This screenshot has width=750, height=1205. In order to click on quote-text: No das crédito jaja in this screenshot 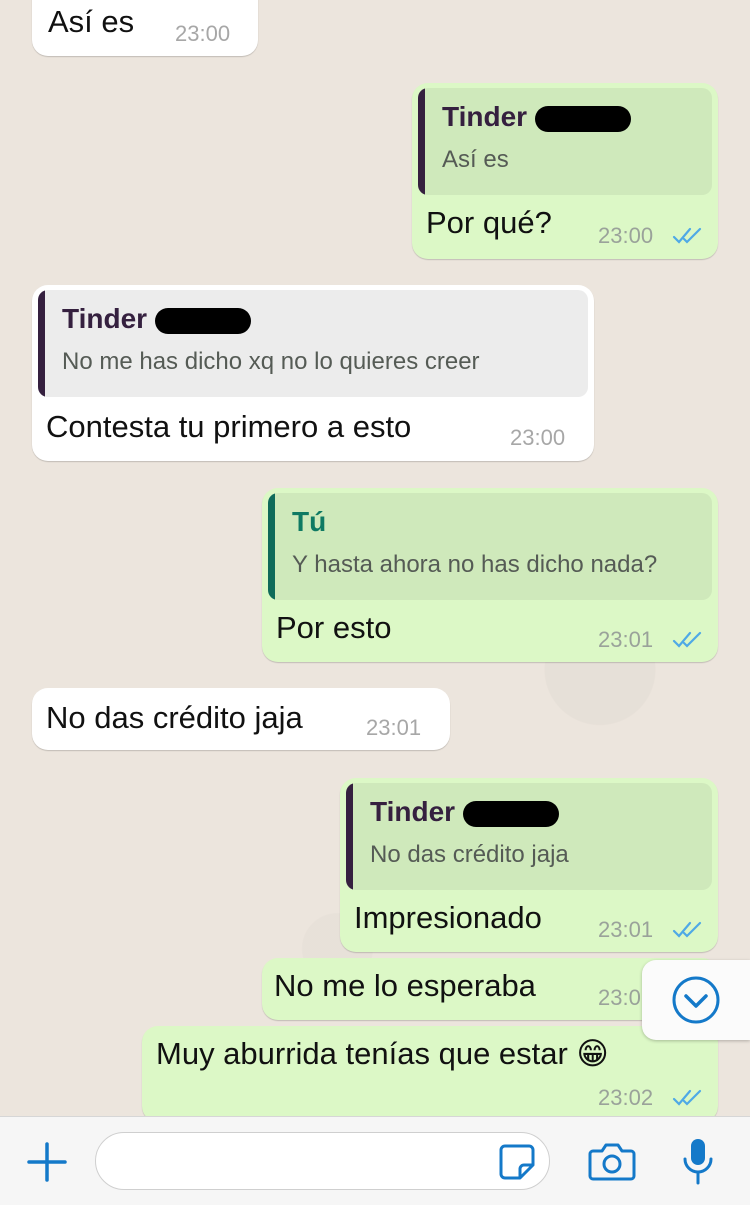, I will do `click(469, 854)`.